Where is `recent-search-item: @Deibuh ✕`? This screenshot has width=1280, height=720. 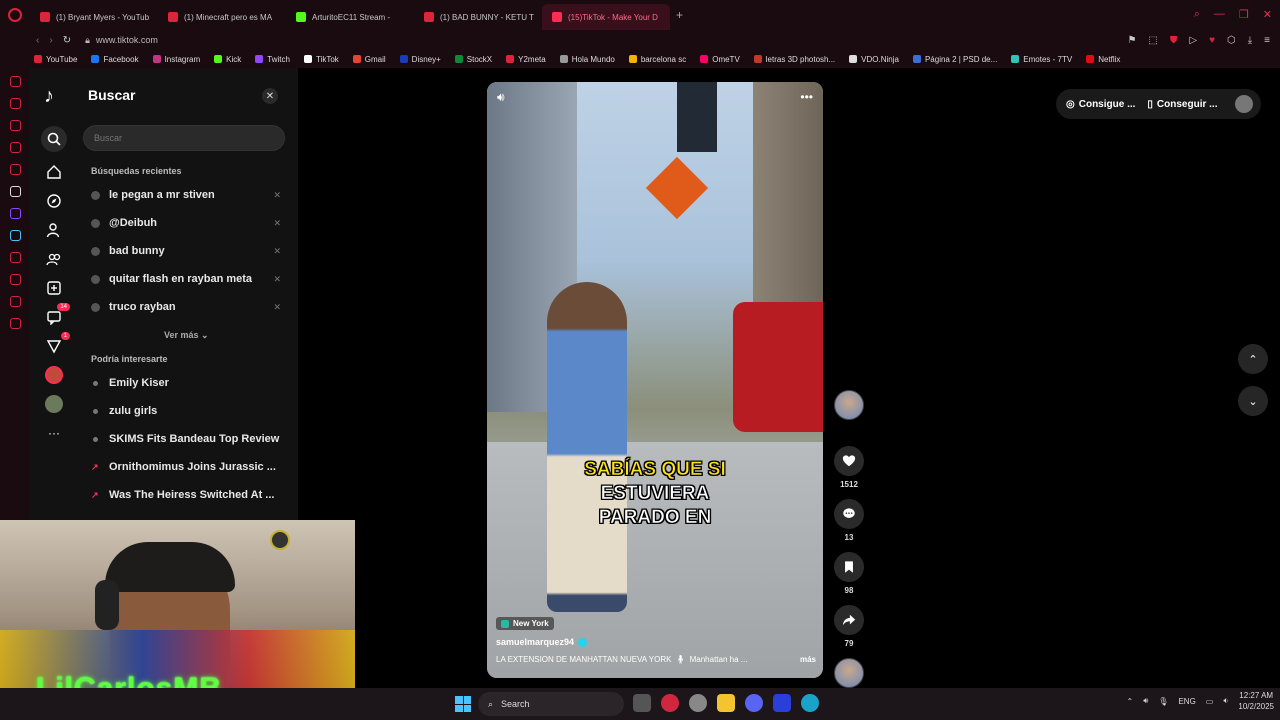
recent-search-item: @Deibuh ✕ is located at coordinates (186, 223).